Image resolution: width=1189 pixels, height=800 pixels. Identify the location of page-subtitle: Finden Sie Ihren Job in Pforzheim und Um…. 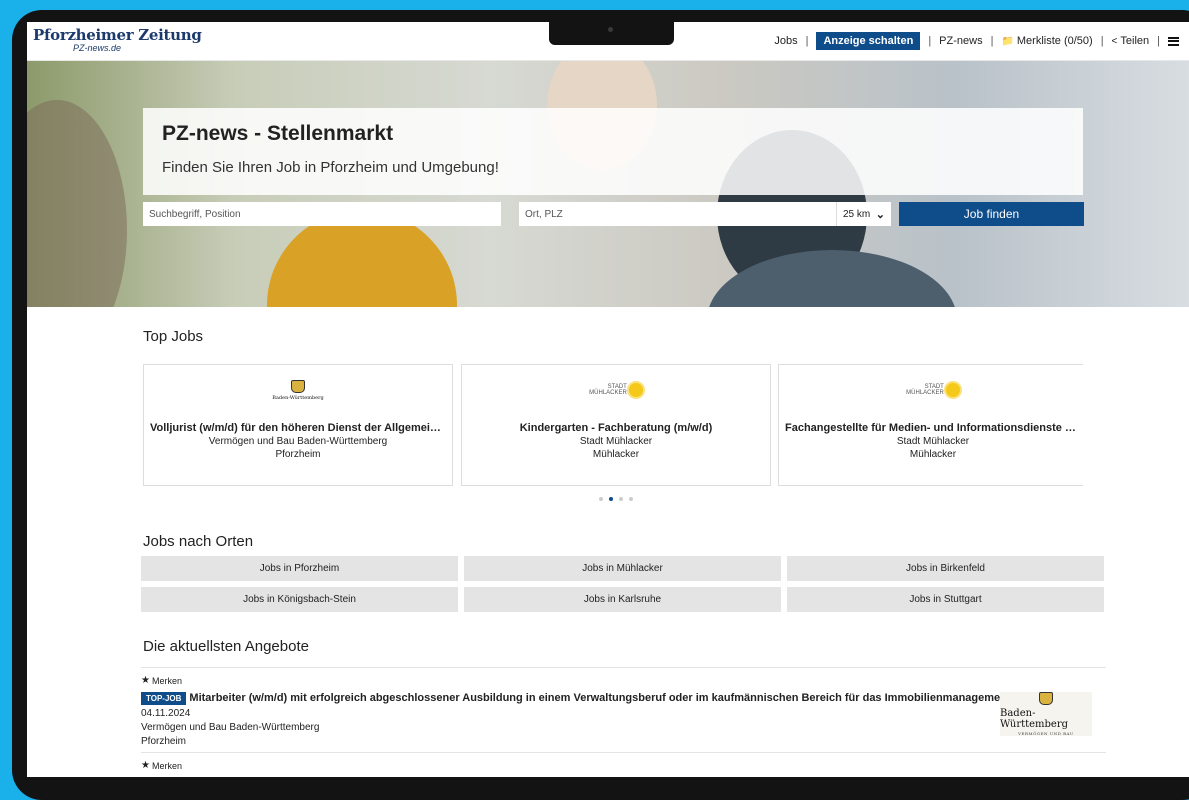
(330, 167).